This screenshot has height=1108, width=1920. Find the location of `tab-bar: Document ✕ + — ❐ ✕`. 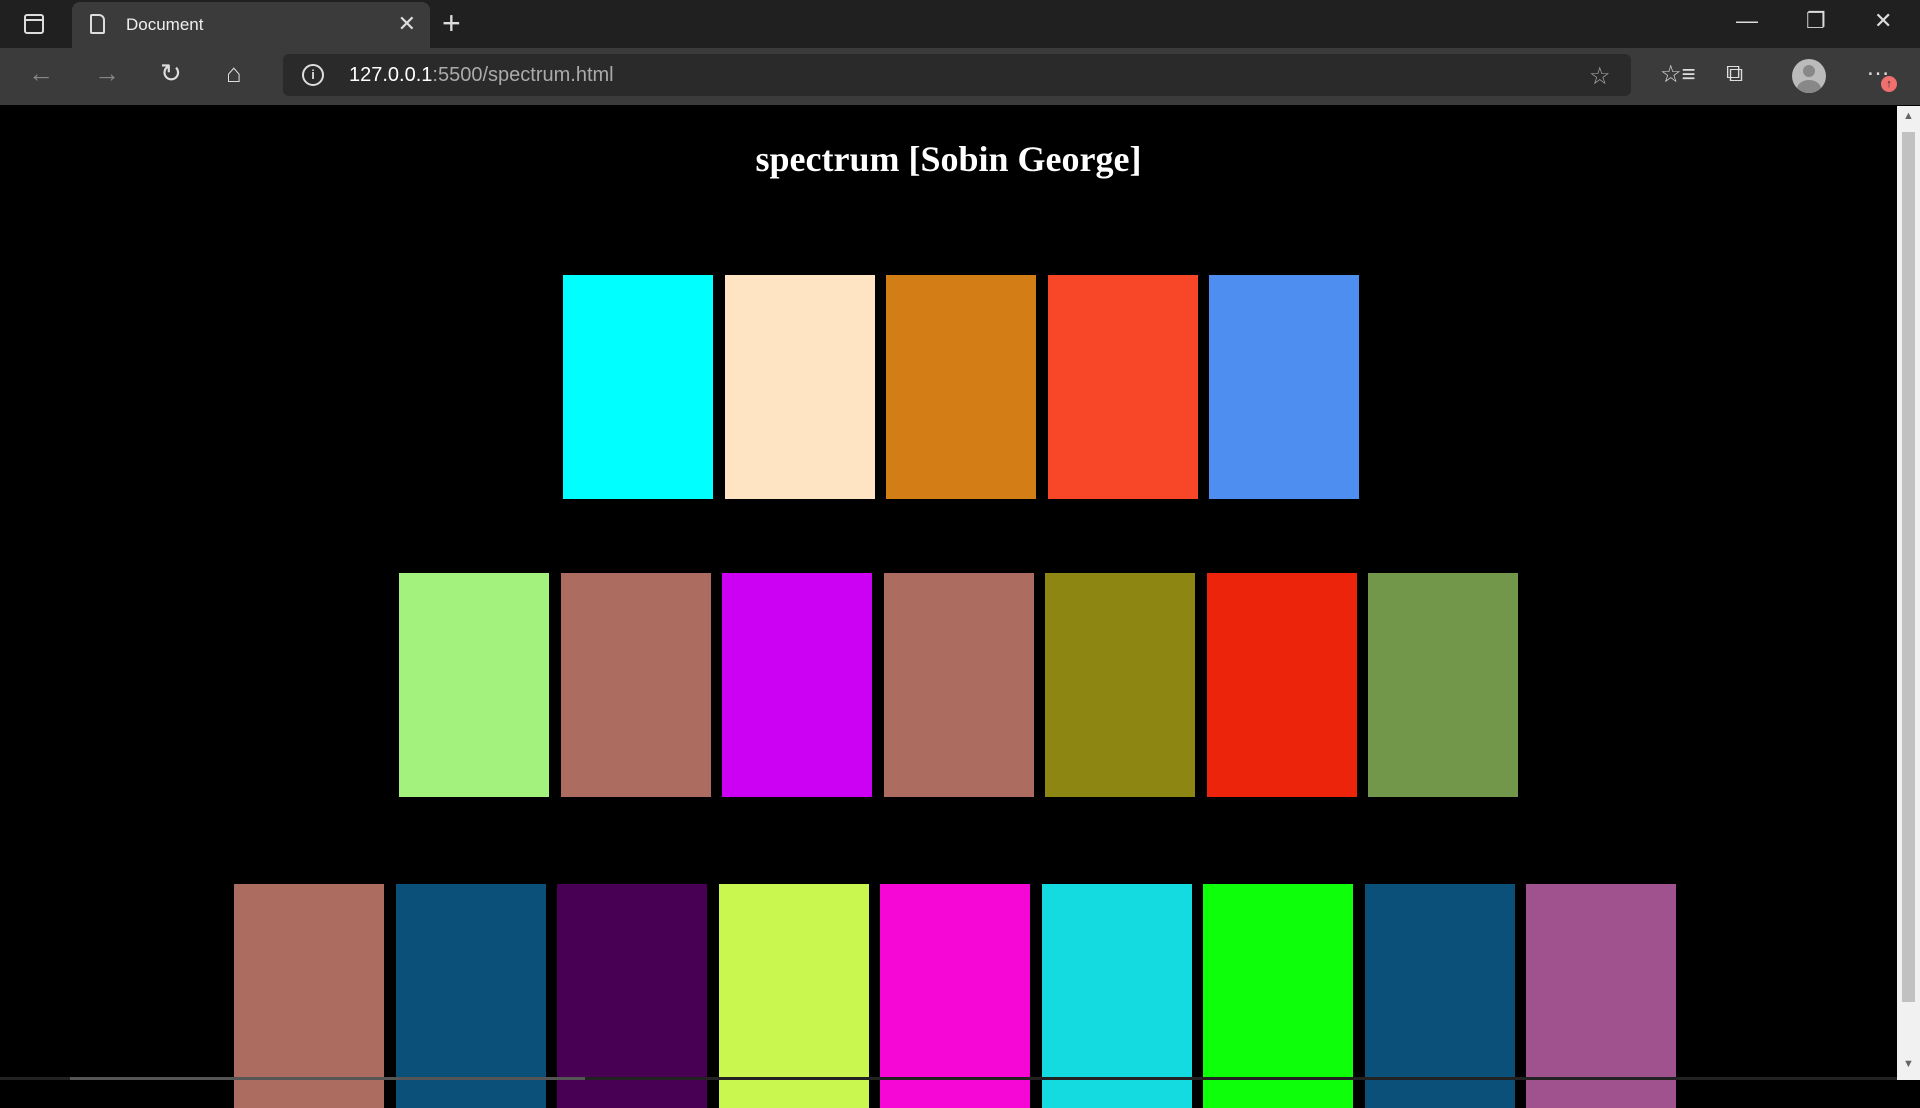

tab-bar: Document ✕ + — ❐ ✕ is located at coordinates (960, 24).